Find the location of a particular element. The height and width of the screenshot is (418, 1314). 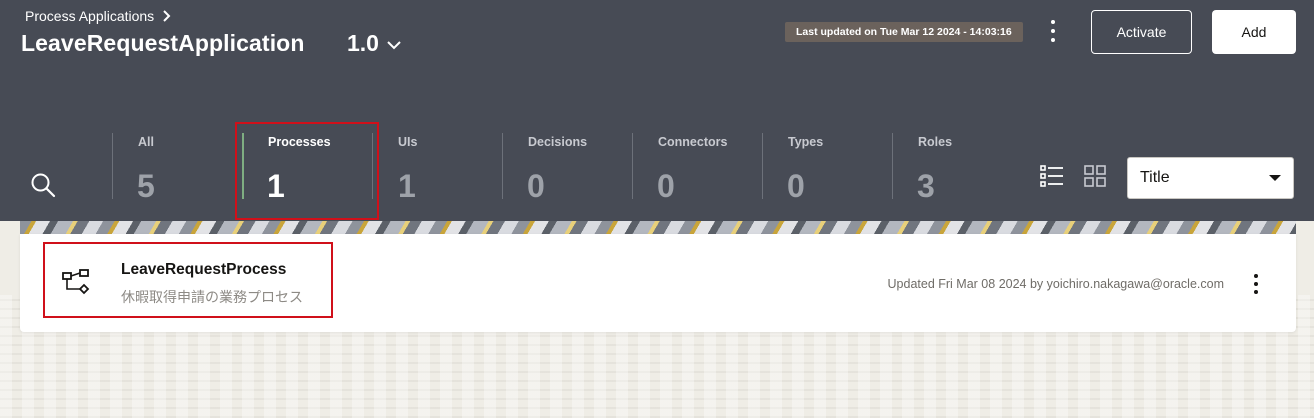

grid-view-icon is located at coordinates (1095, 176).